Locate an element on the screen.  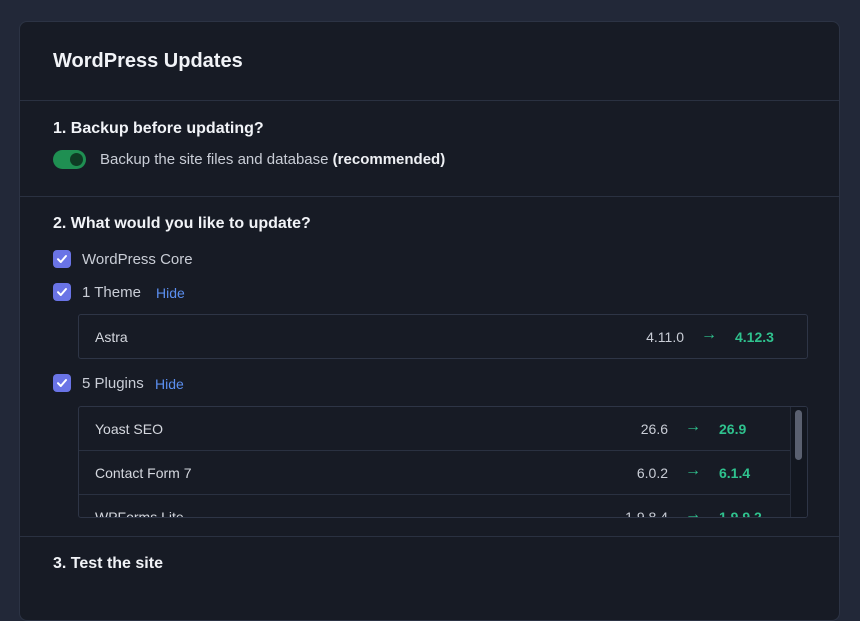
item-old-version: 4.11.0 is located at coordinates (665, 337).